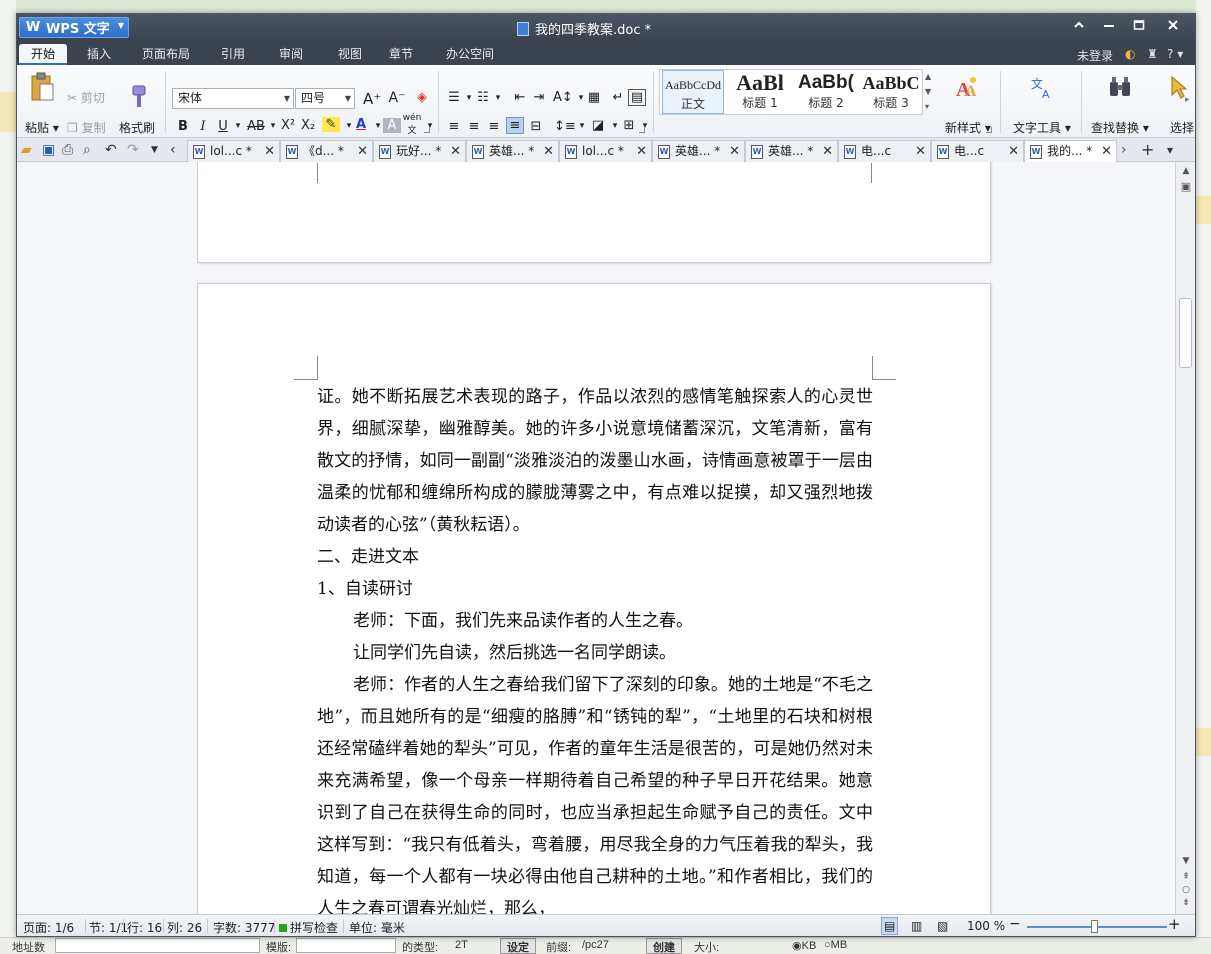  What do you see at coordinates (563, 97) in the screenshot?
I see `text-direction-icon: A↕` at bounding box center [563, 97].